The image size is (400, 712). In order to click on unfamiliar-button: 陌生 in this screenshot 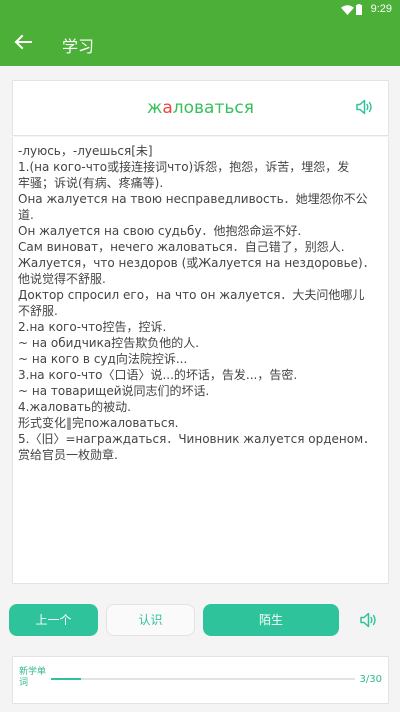, I will do `click(271, 620)`.